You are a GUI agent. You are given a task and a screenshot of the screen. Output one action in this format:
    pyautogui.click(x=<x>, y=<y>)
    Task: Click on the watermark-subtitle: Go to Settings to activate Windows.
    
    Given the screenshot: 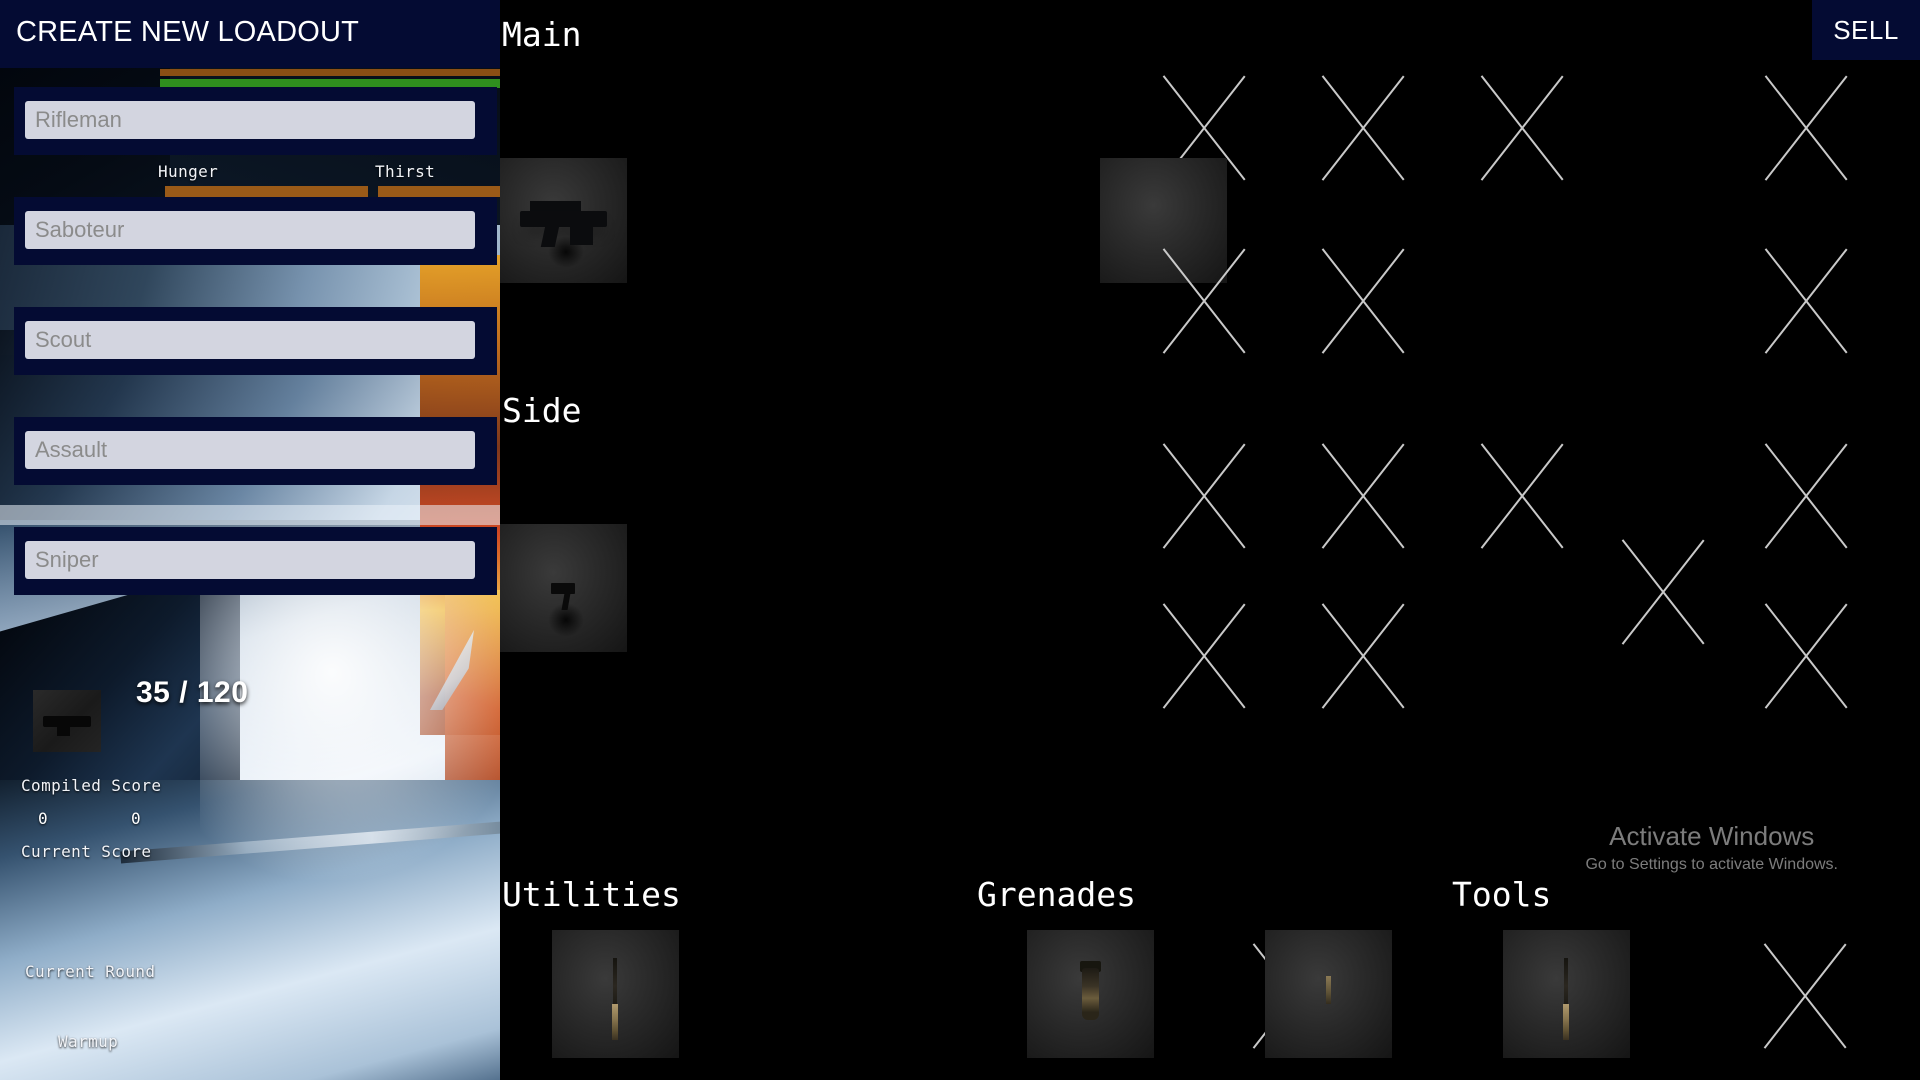 What is the action you would take?
    pyautogui.click(x=1711, y=864)
    